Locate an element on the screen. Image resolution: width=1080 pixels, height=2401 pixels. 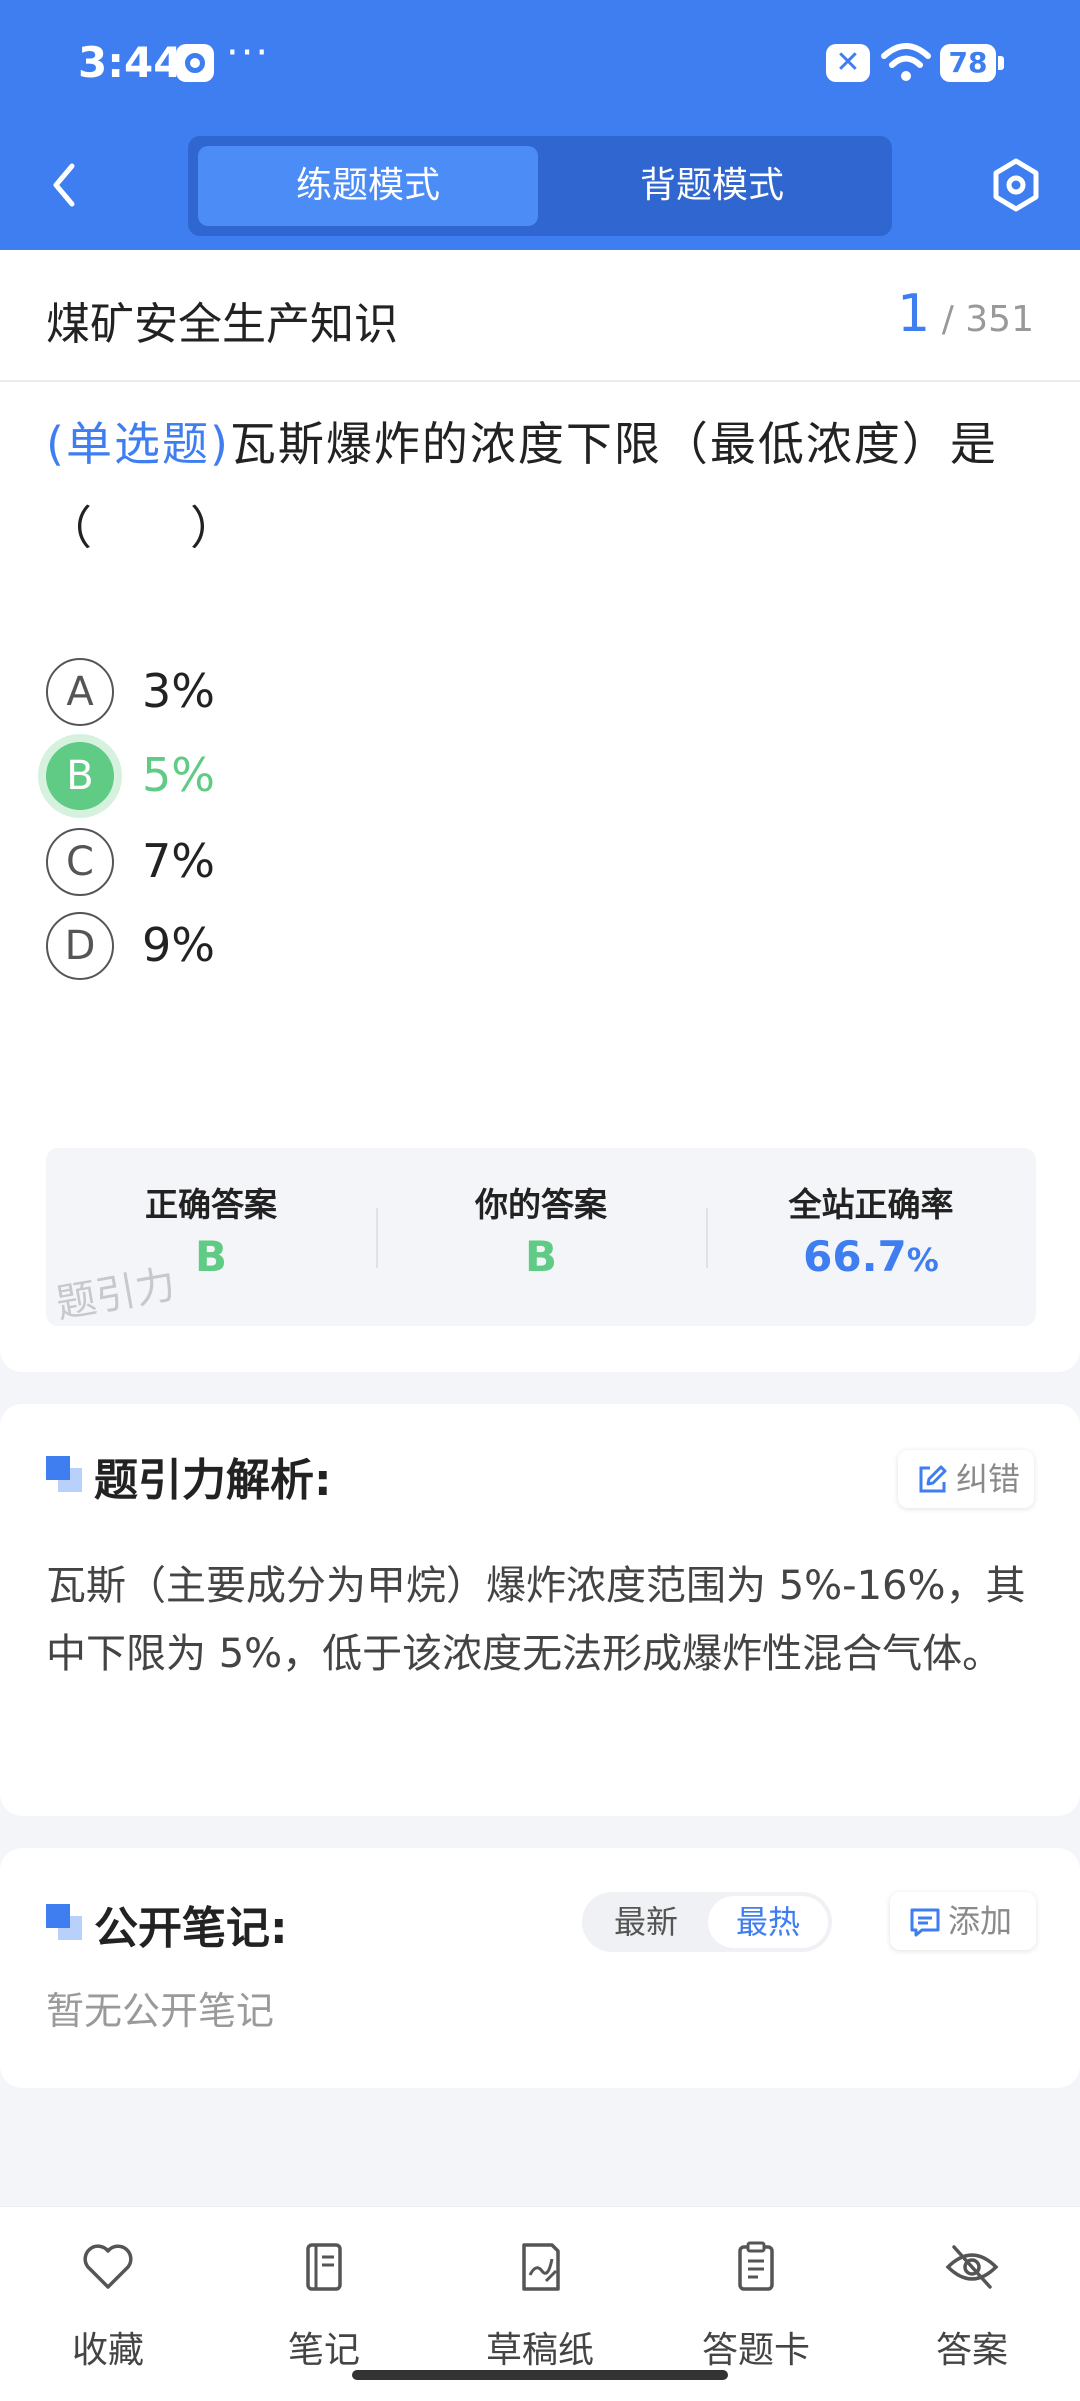
correct-answer-label: 正确答案 is located at coordinates (211, 1204).